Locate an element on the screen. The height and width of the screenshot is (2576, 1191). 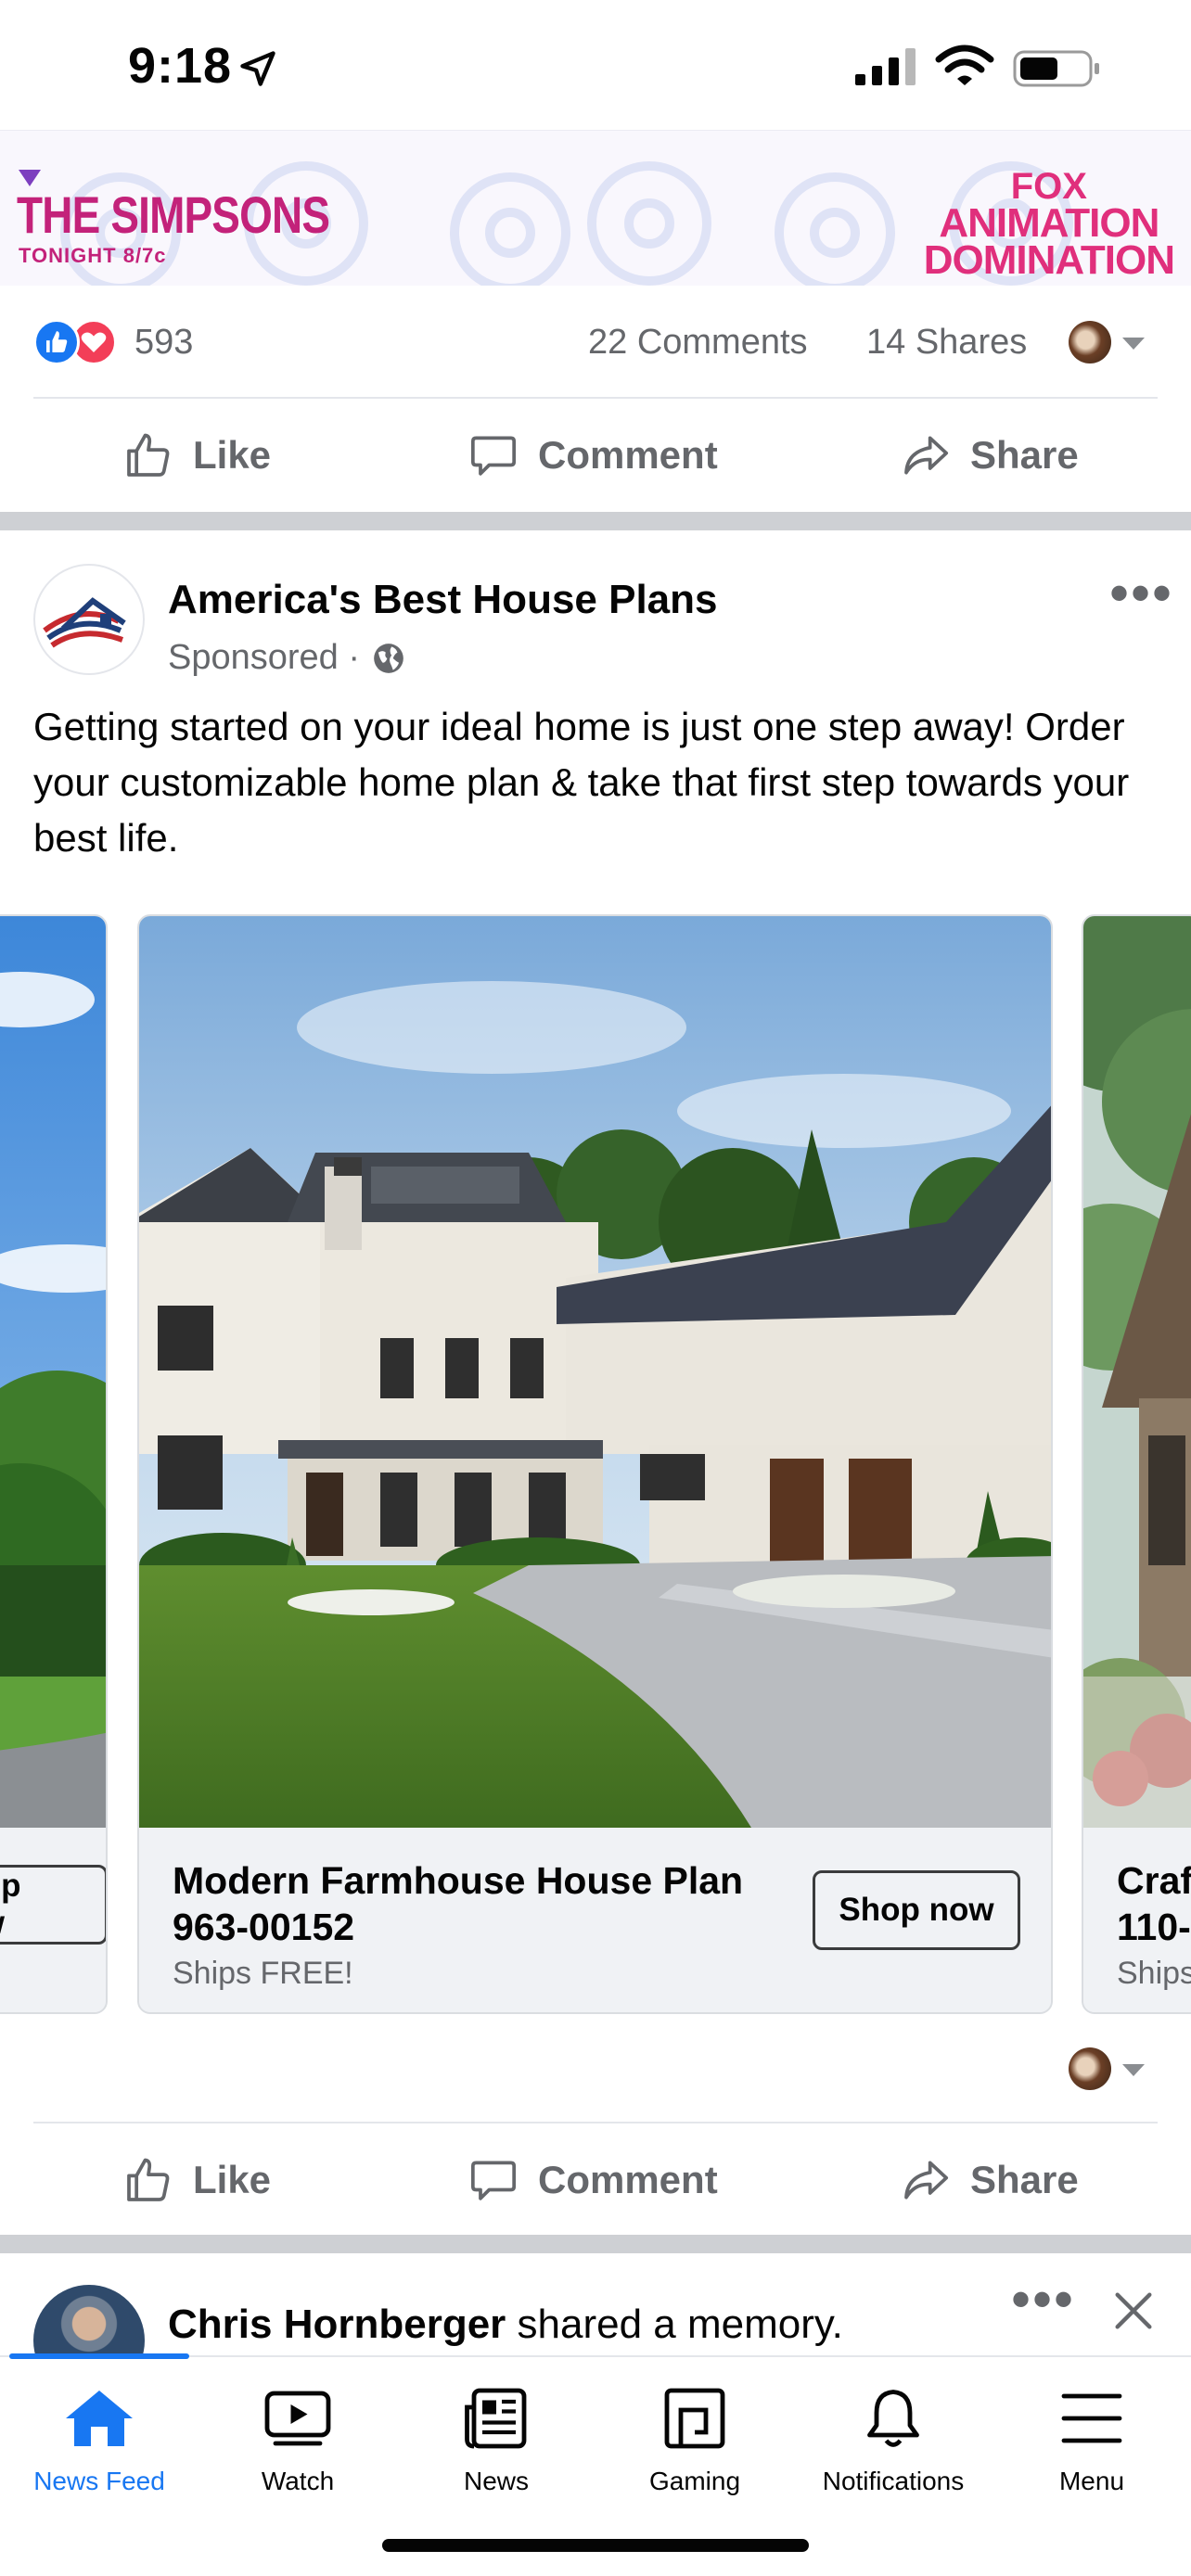
page-name: America's Best House Plans is located at coordinates (443, 600).